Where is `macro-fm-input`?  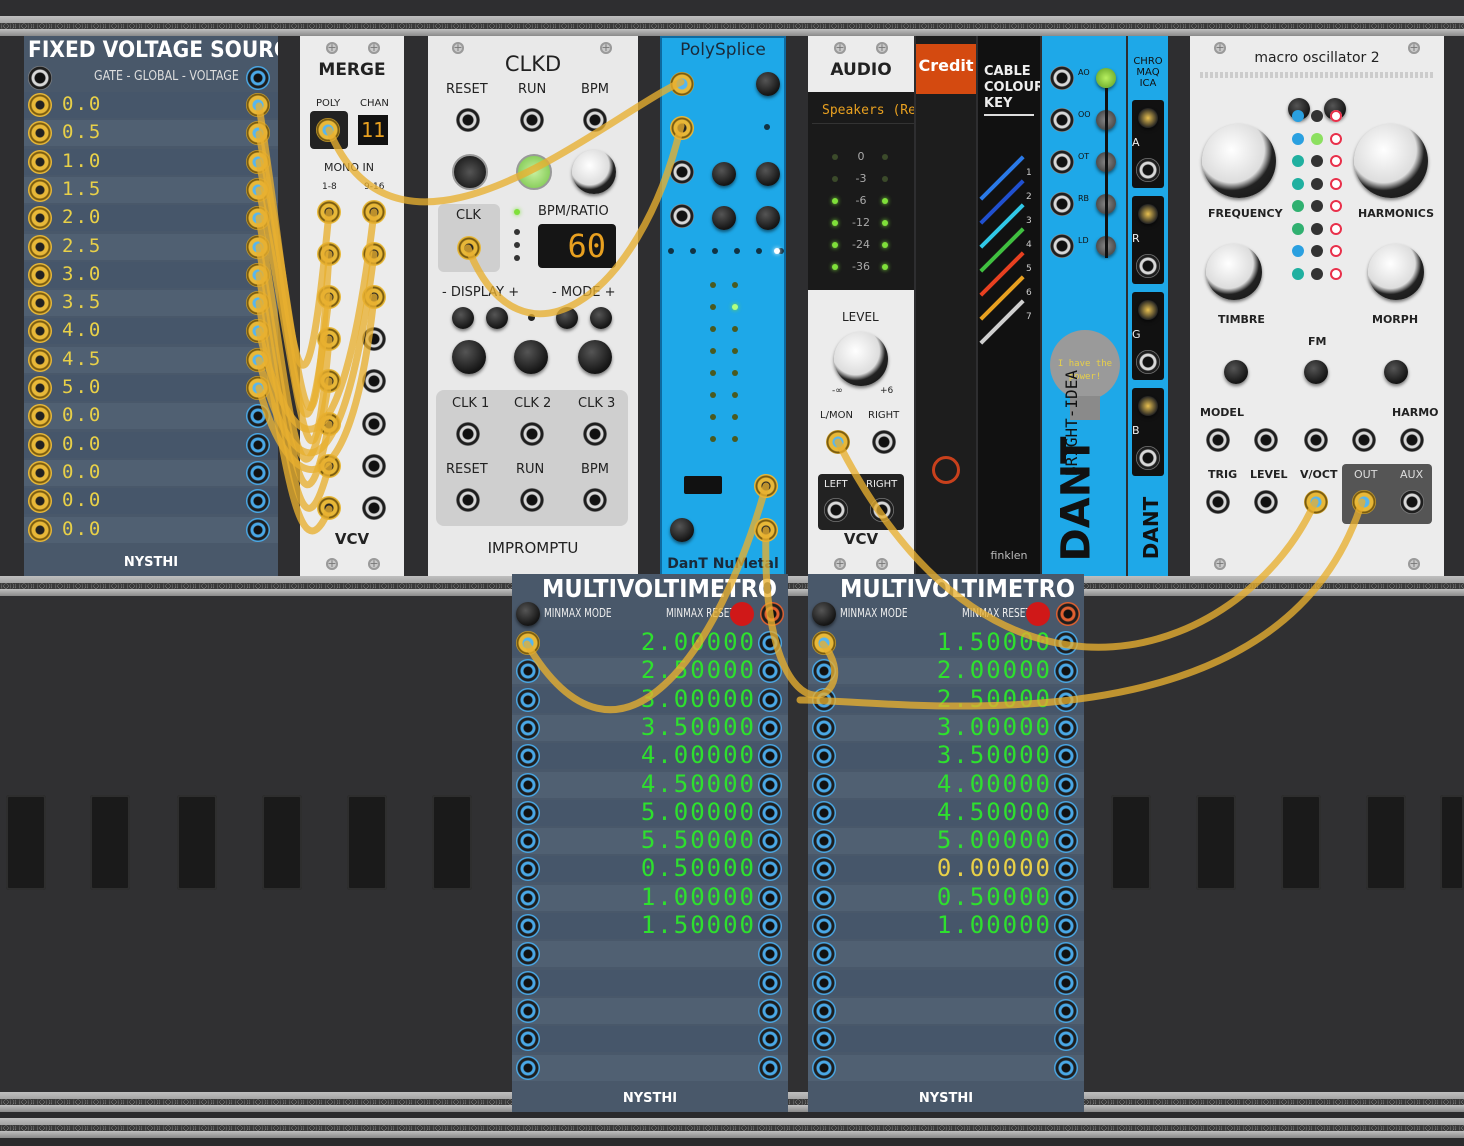
macro-fm-input is located at coordinates (1316, 440).